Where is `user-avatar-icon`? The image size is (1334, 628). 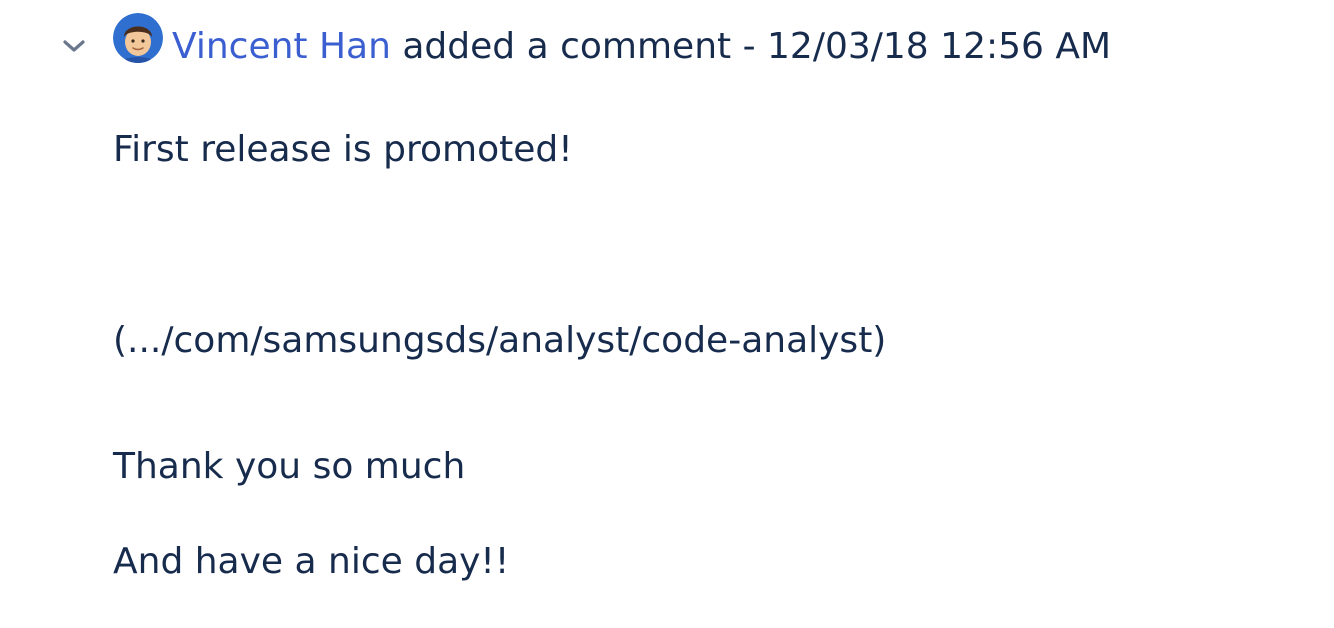 user-avatar-icon is located at coordinates (138, 38).